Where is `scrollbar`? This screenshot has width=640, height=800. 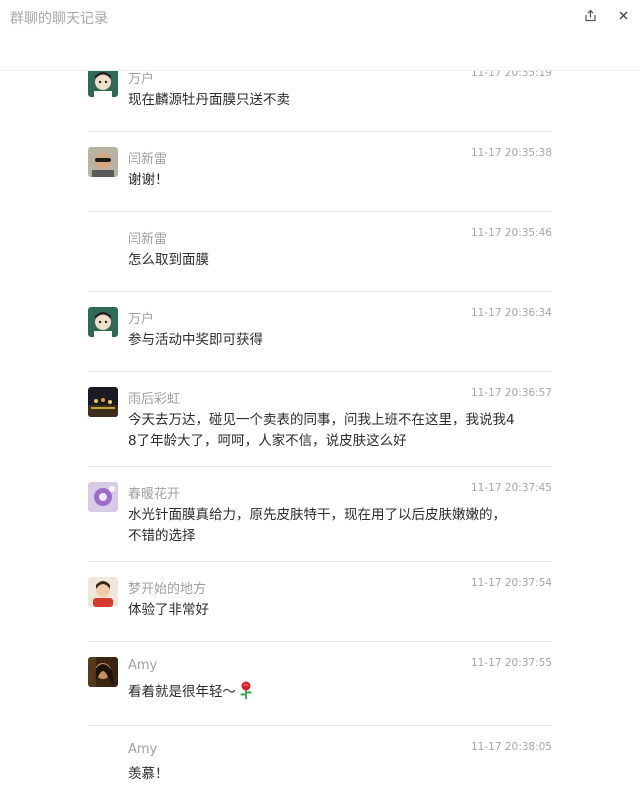 scrollbar is located at coordinates (638, 435).